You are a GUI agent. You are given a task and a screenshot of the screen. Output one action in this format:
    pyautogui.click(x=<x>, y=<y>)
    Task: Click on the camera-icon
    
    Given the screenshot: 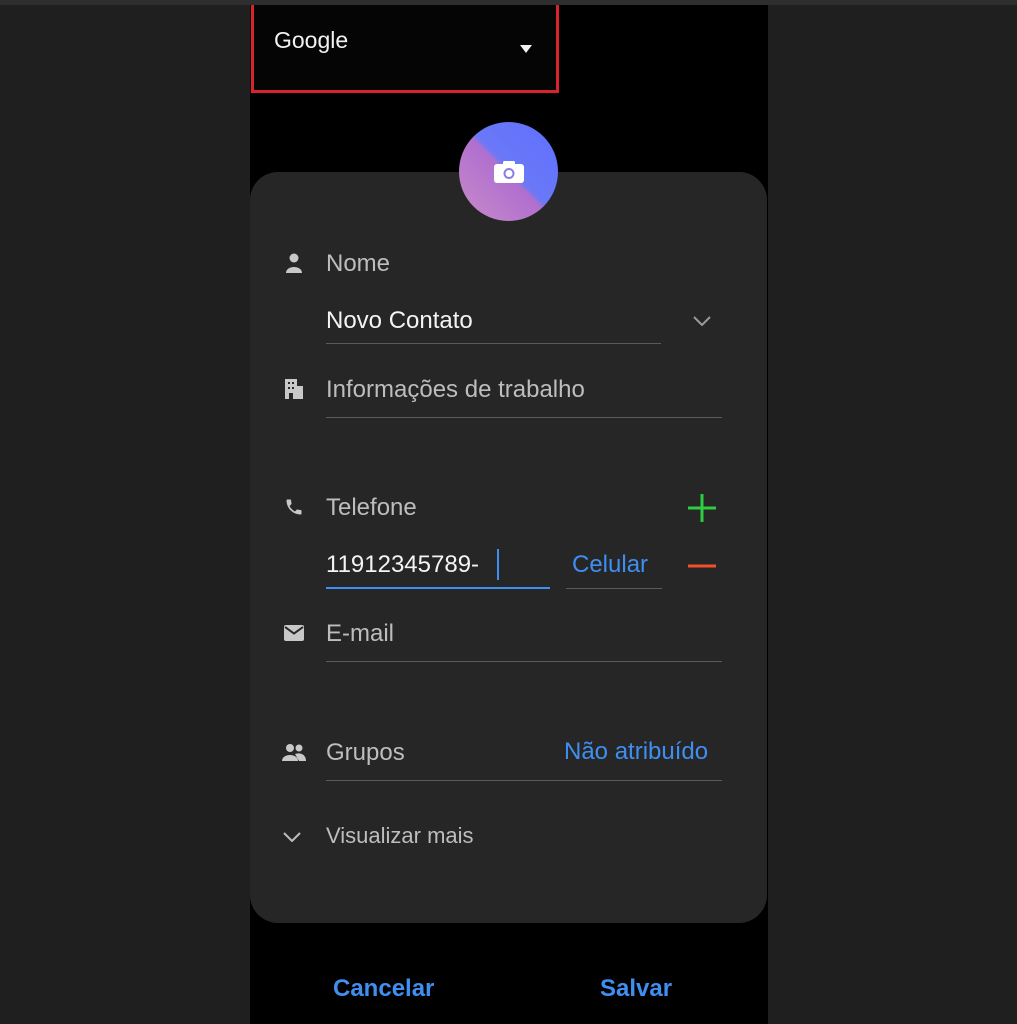 What is the action you would take?
    pyautogui.click(x=508, y=171)
    